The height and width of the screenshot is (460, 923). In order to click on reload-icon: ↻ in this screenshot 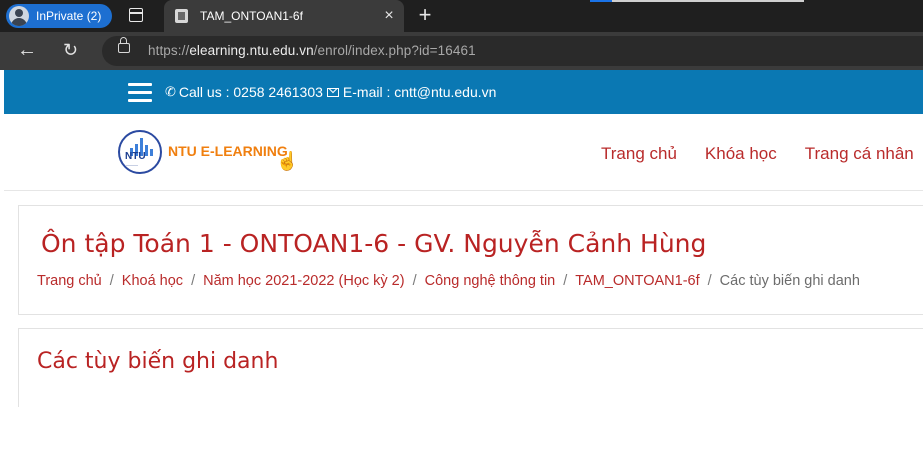, I will do `click(70, 50)`.